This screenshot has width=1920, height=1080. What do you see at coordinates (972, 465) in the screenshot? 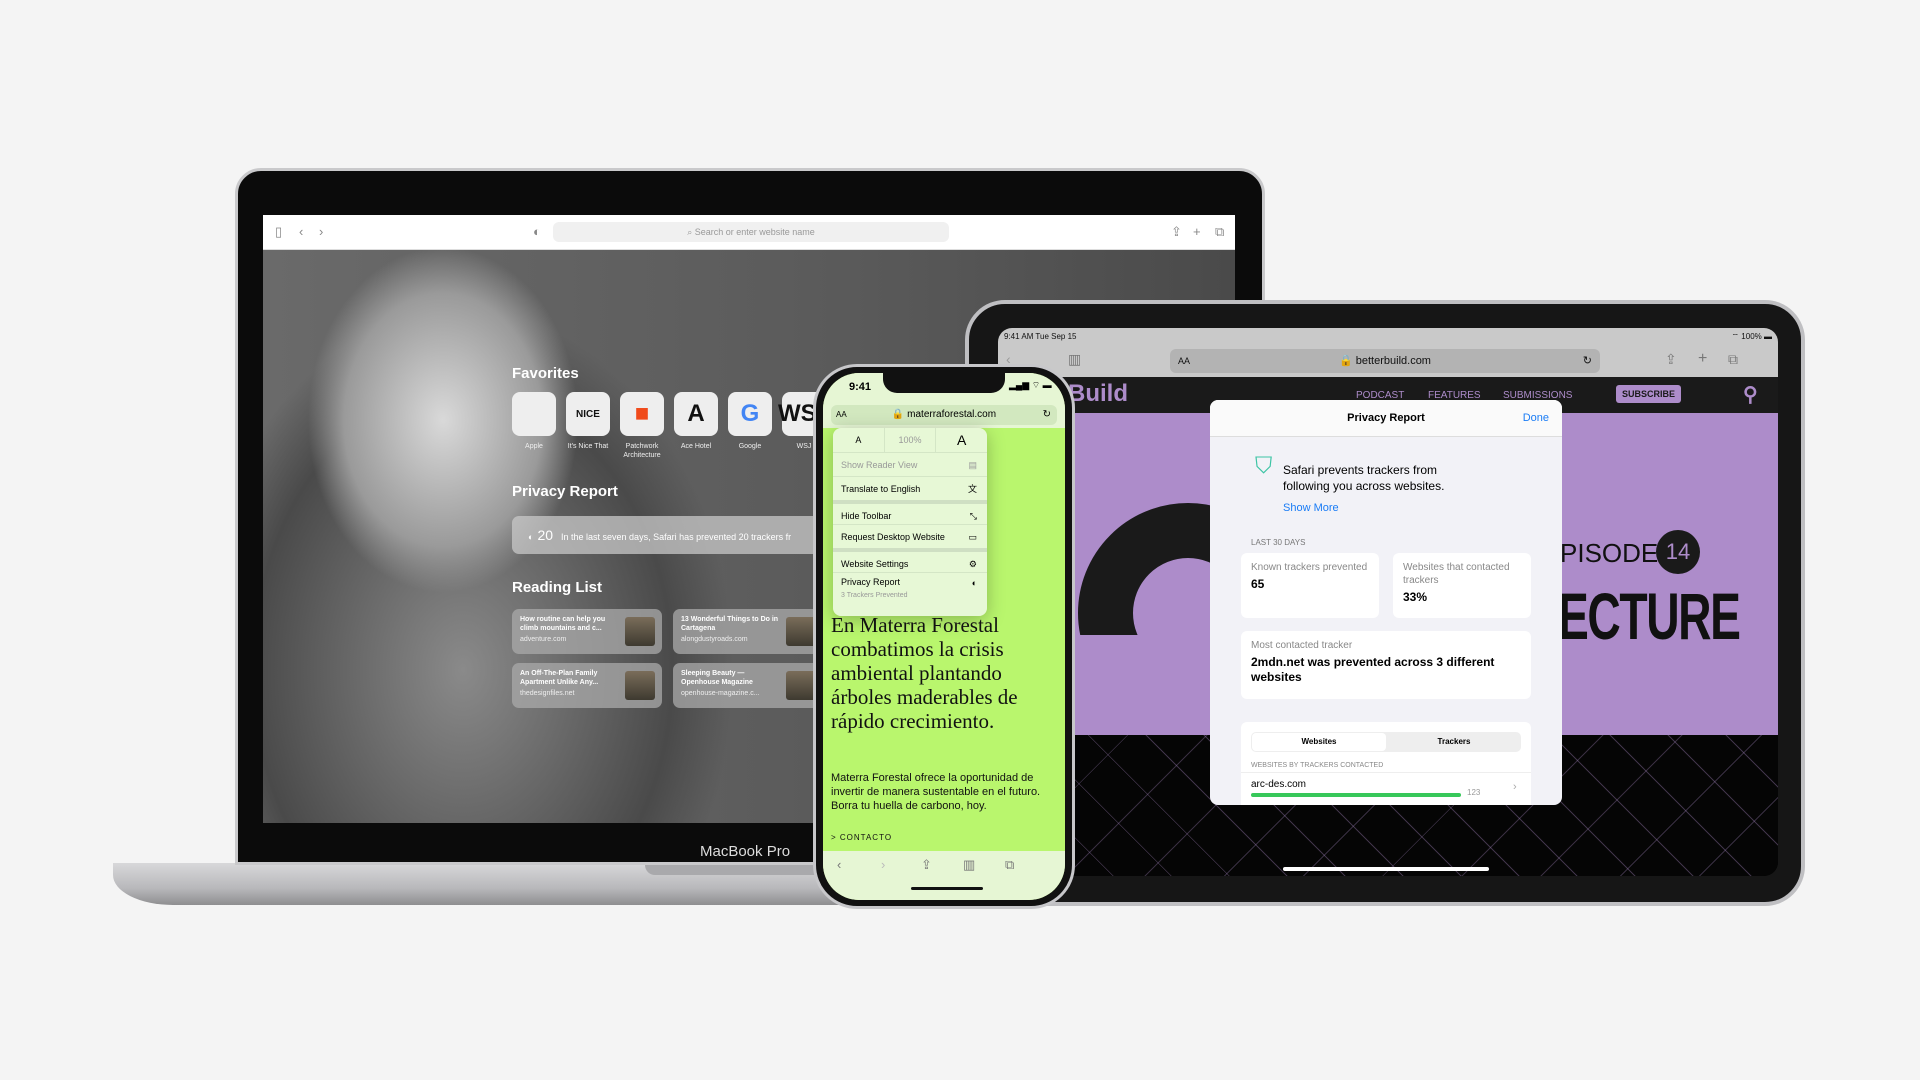
I see `reader-icon: ▤` at bounding box center [972, 465].